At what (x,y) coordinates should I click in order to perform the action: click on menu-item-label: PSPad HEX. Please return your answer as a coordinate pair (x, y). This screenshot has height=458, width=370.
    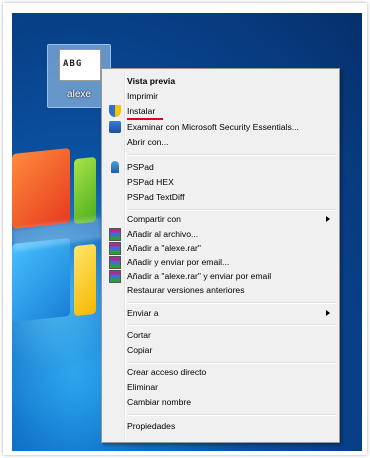
    Looking at the image, I should click on (150, 182).